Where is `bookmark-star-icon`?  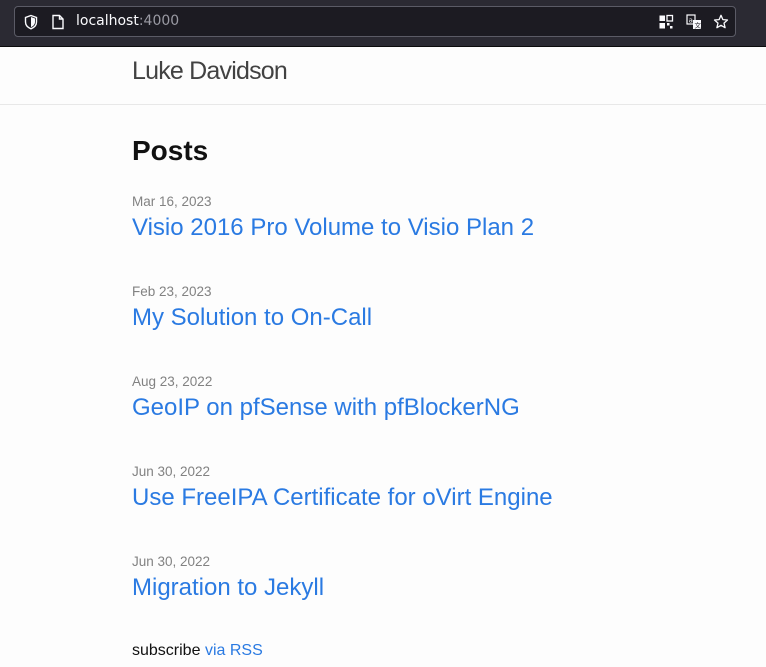
bookmark-star-icon is located at coordinates (721, 22).